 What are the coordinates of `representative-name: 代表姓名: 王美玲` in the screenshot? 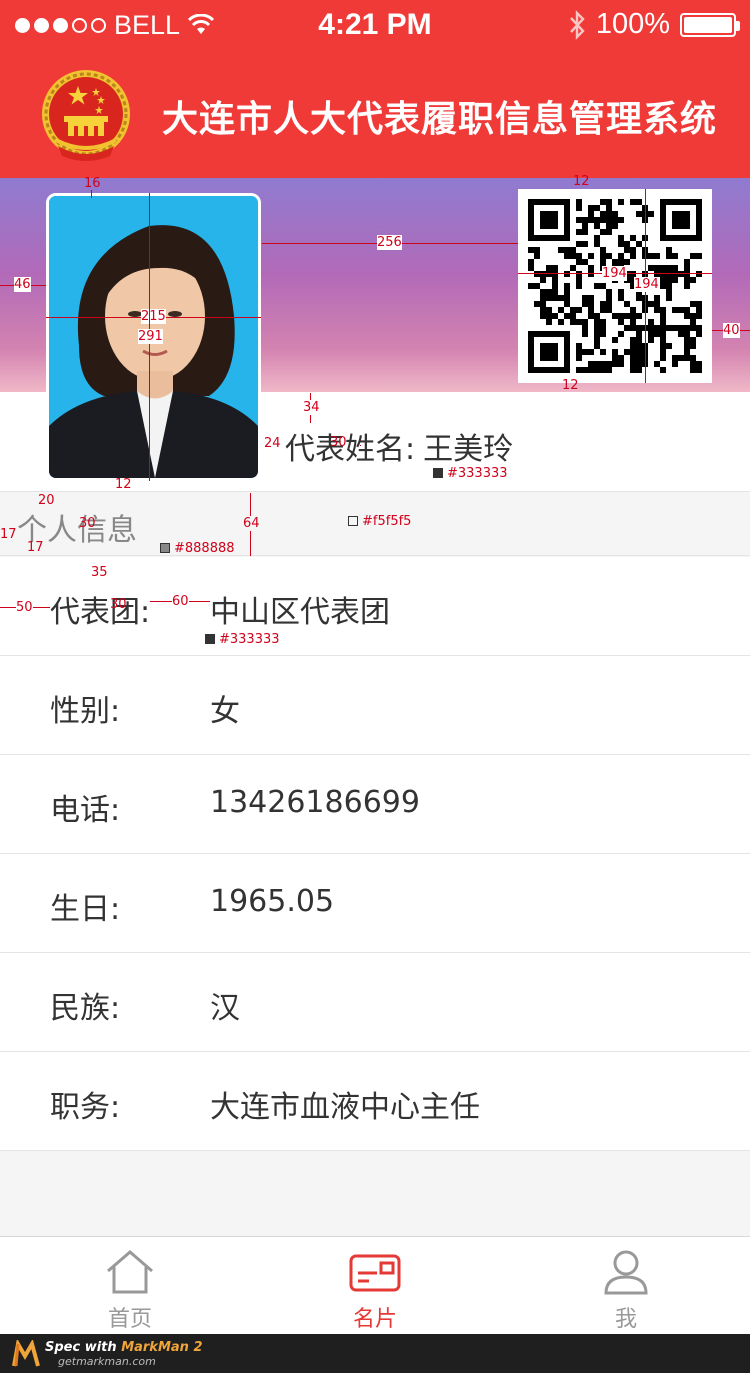 It's located at (399, 446).